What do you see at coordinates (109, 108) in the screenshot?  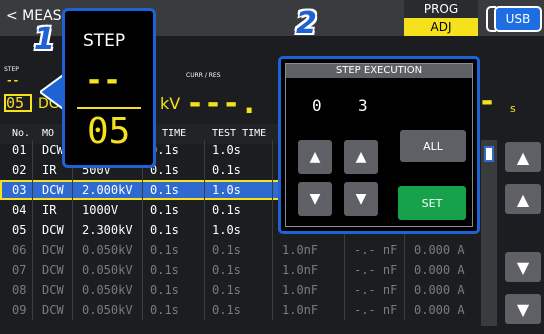 I see `step-zoom-divider` at bounding box center [109, 108].